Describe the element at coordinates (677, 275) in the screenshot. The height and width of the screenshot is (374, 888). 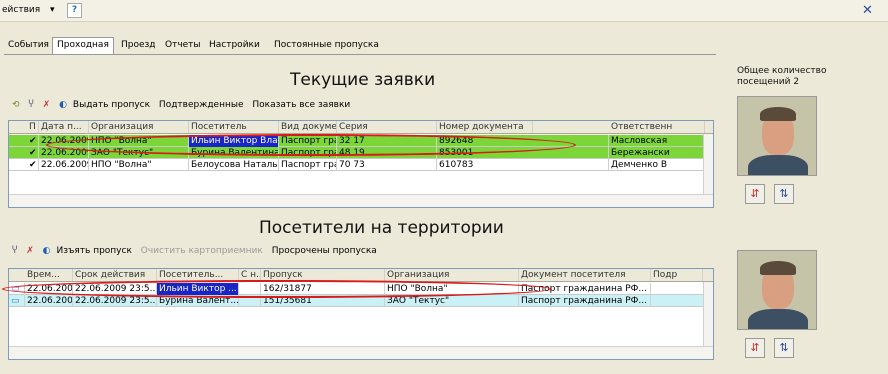
I see `col-dept: Подр` at that location.